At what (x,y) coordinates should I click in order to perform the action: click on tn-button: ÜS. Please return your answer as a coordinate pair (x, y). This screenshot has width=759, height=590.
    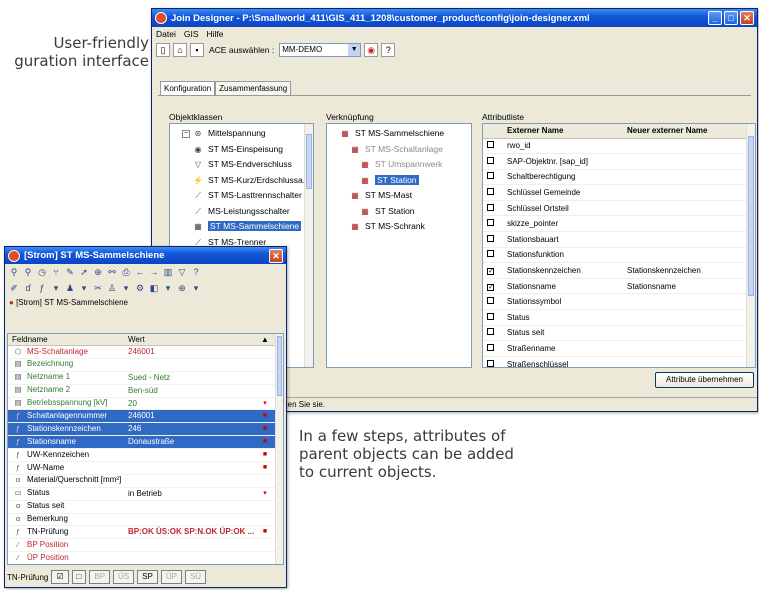
    Looking at the image, I should click on (124, 577).